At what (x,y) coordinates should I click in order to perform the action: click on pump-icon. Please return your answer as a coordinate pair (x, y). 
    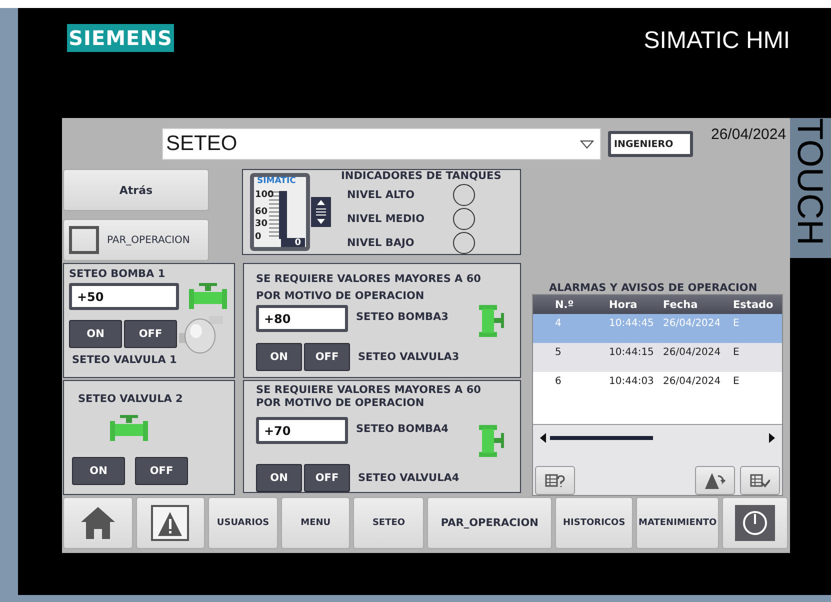
    Looking at the image, I should click on (201, 334).